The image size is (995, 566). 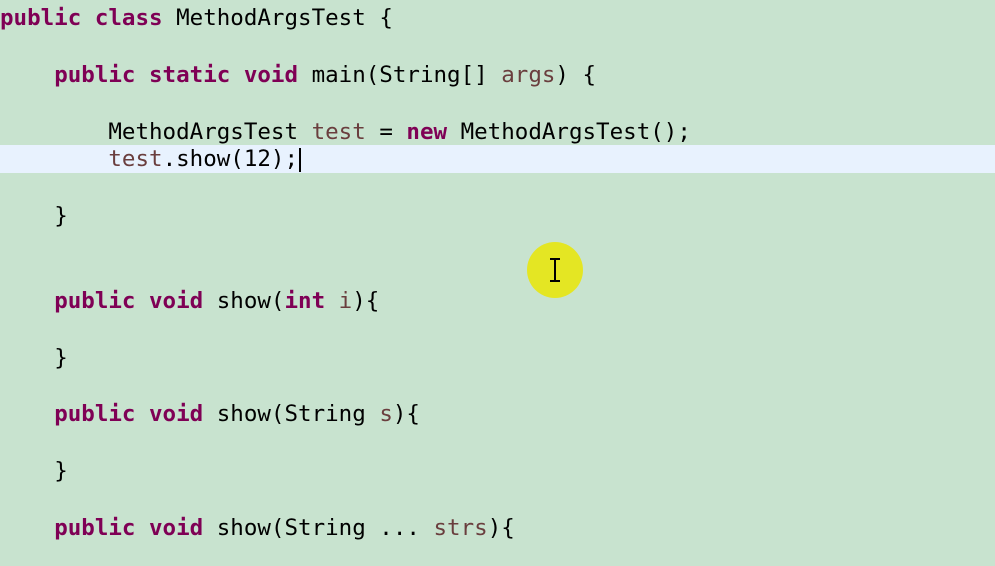 I want to click on parameter: i, so click(x=345, y=301).